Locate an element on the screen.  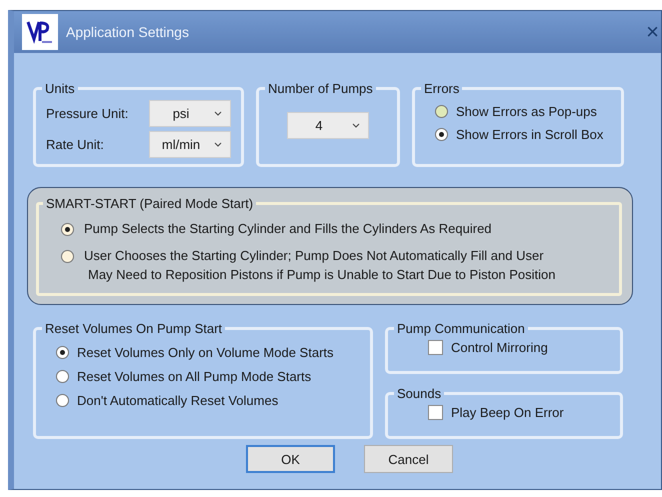
option-label: User Chooses the Starting Cylinder; Pump Does Not Automatically Fill and User May Need to Reposition Pistons if Pump is Unable to Start Due to Piston Position is located at coordinates (320, 265).